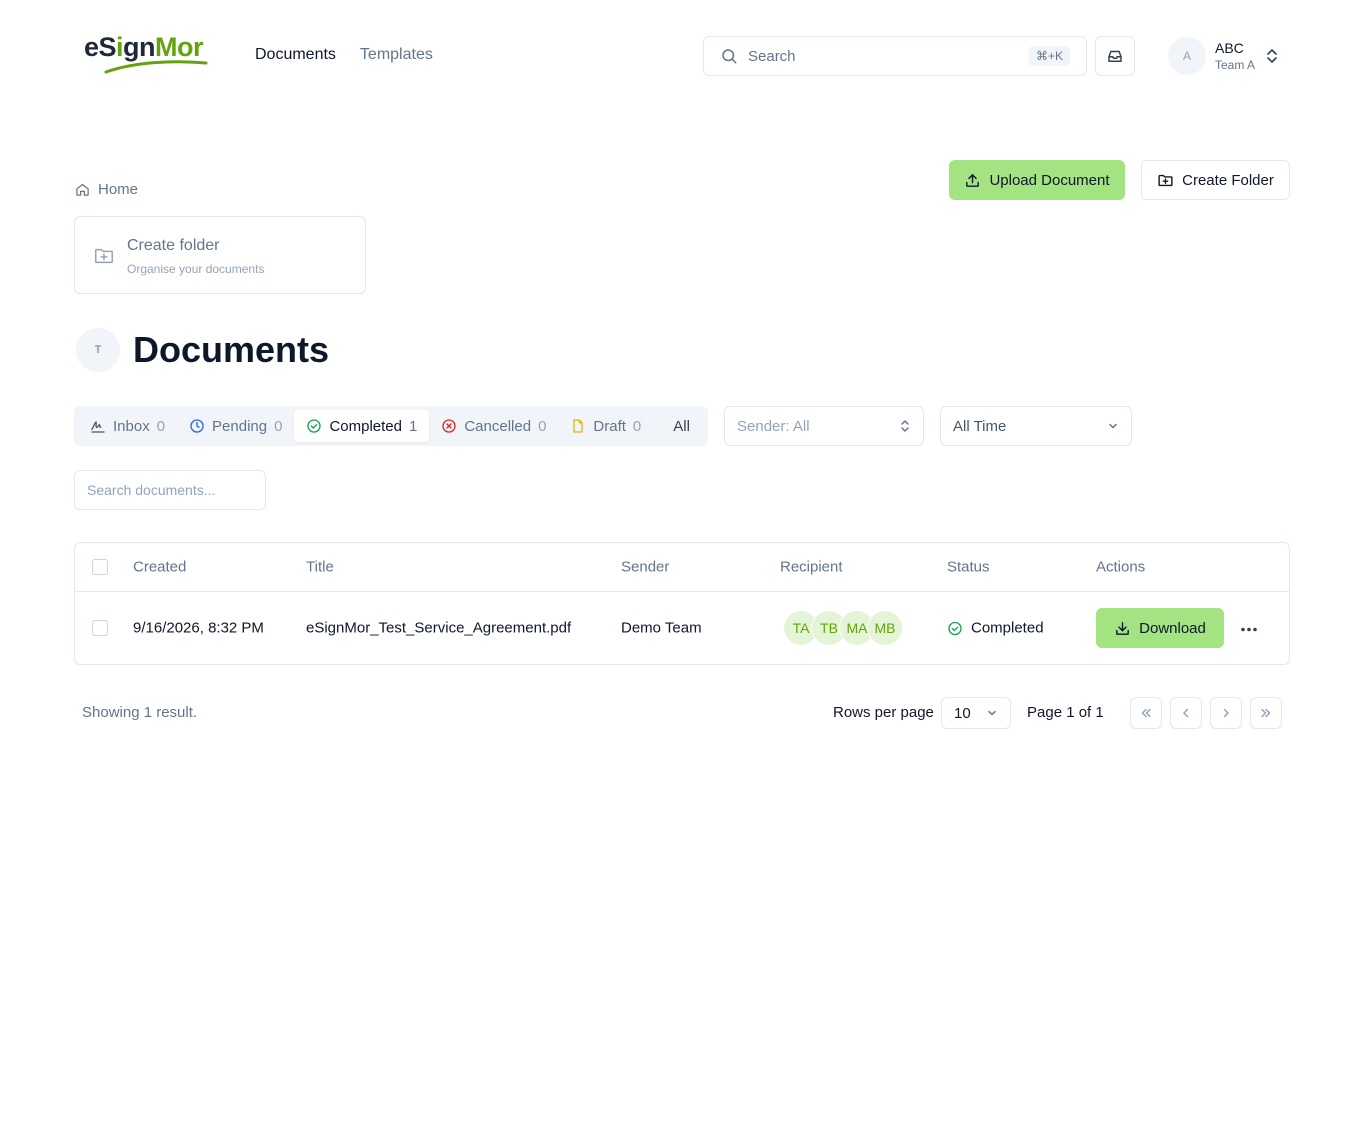 Image resolution: width=1348 pixels, height=1144 pixels. I want to click on tab-completed-label: Completed, so click(365, 426).